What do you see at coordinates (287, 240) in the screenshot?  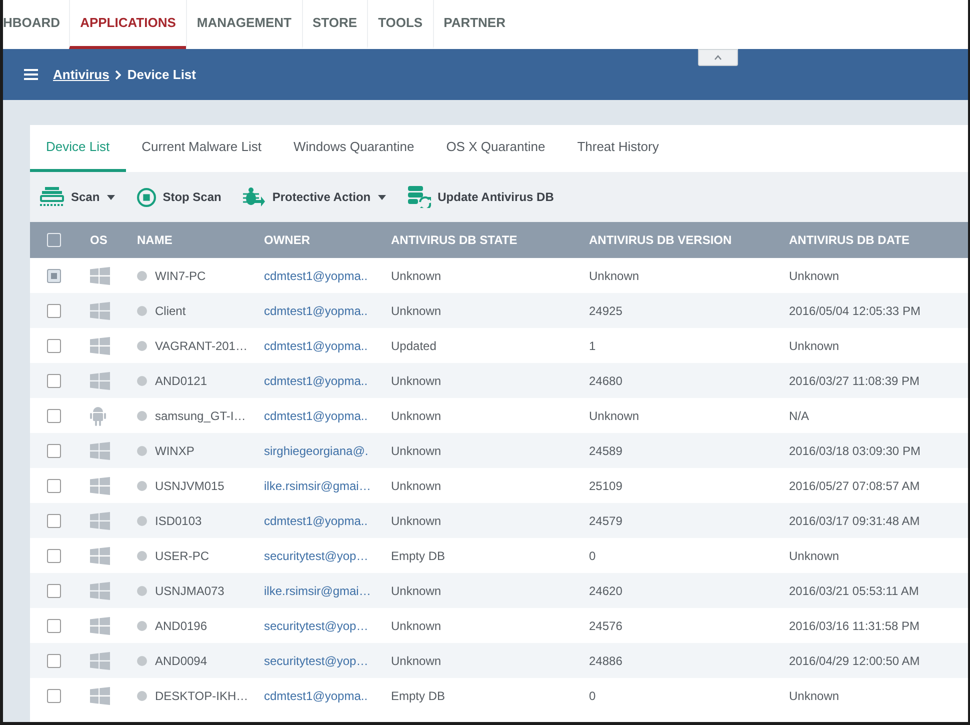 I see `column-header: OWNER` at bounding box center [287, 240].